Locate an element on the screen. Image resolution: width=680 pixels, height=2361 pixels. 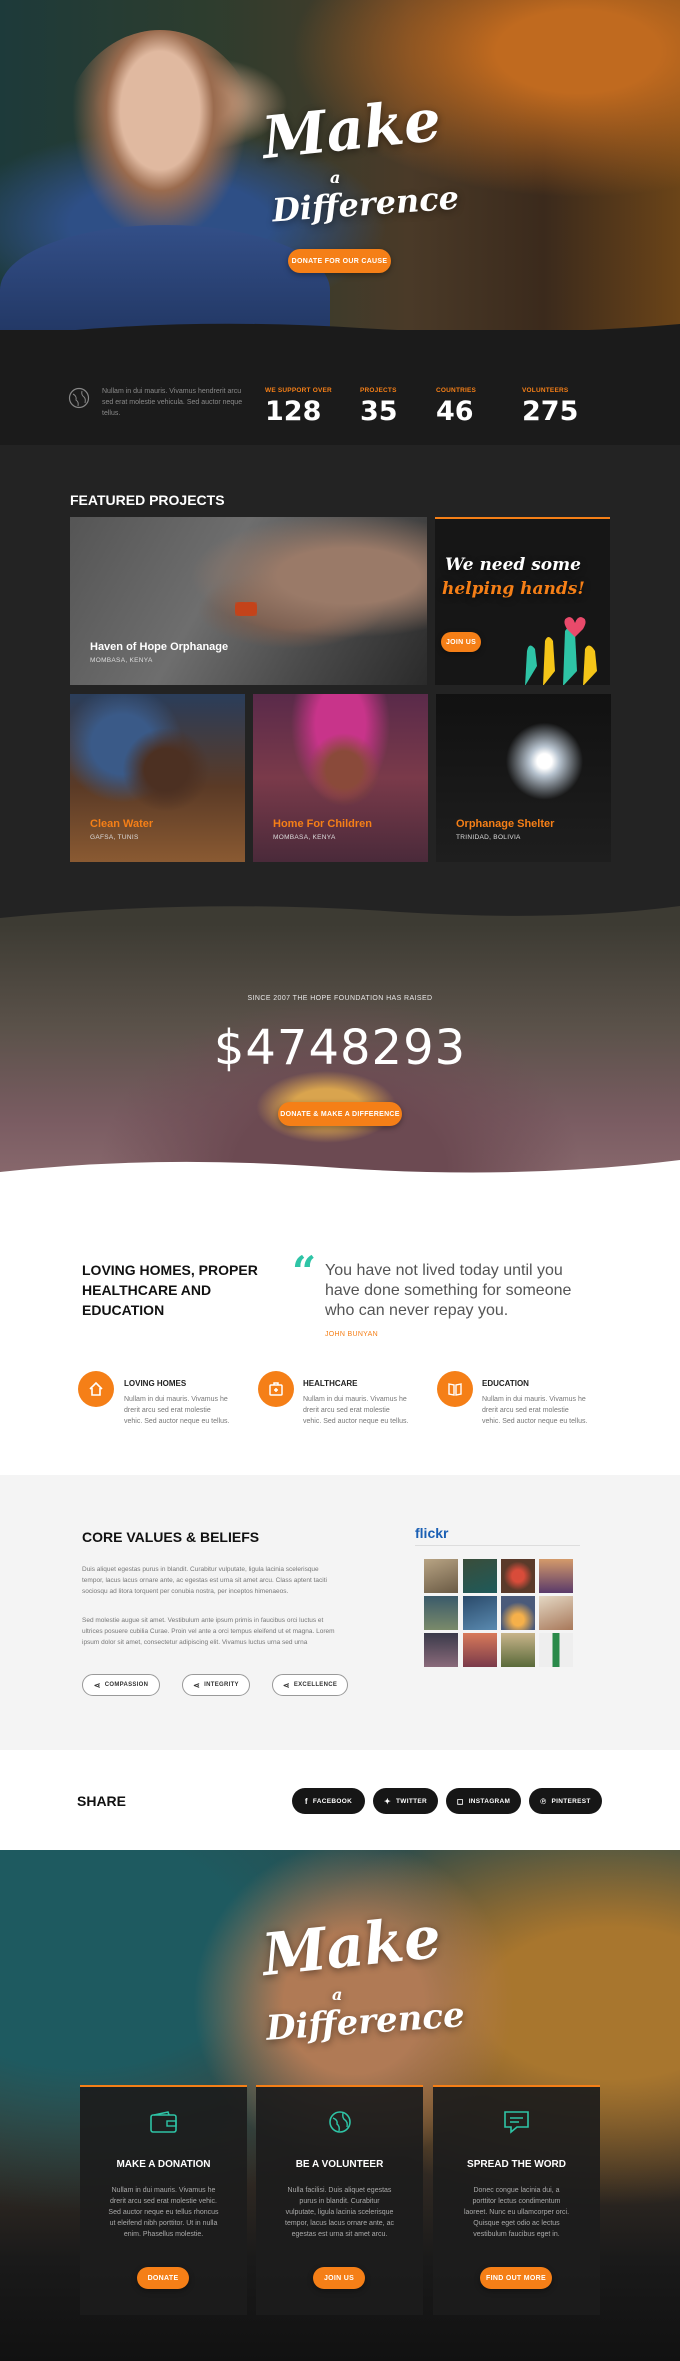
feature-text-homes-1: Nullam in dui mauris. Vivamus he is located at coordinates (176, 1399).